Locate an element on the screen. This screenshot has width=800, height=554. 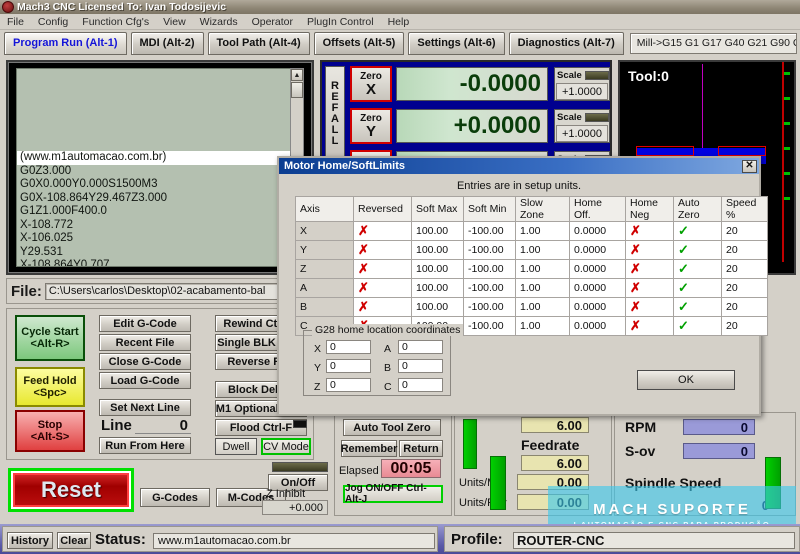
close-icon: ✕ is located at coordinates (749, 166).